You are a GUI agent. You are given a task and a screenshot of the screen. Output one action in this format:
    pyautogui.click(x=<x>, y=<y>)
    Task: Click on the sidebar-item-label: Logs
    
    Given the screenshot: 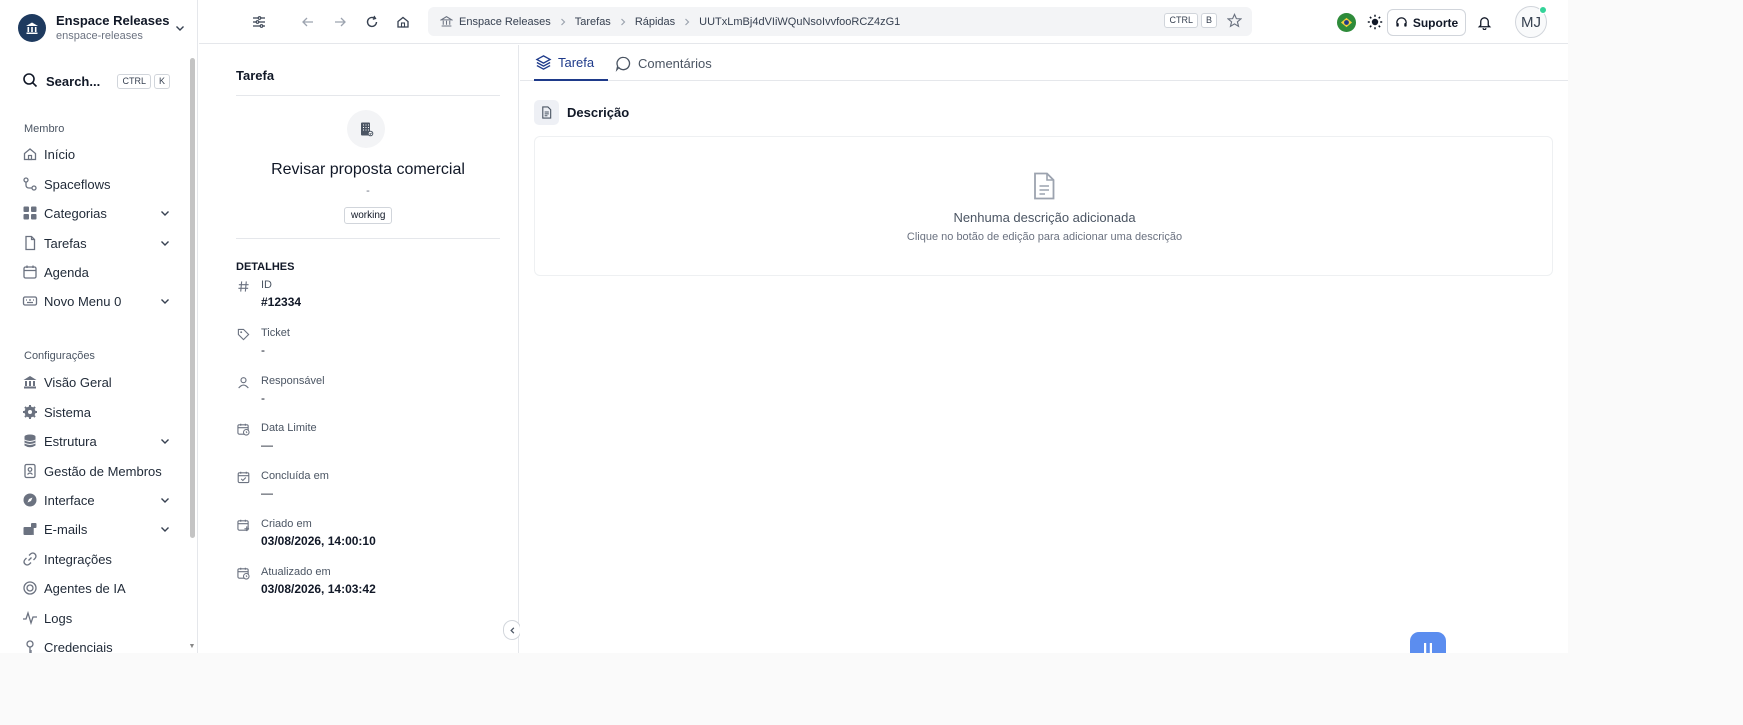 What is the action you would take?
    pyautogui.click(x=58, y=618)
    